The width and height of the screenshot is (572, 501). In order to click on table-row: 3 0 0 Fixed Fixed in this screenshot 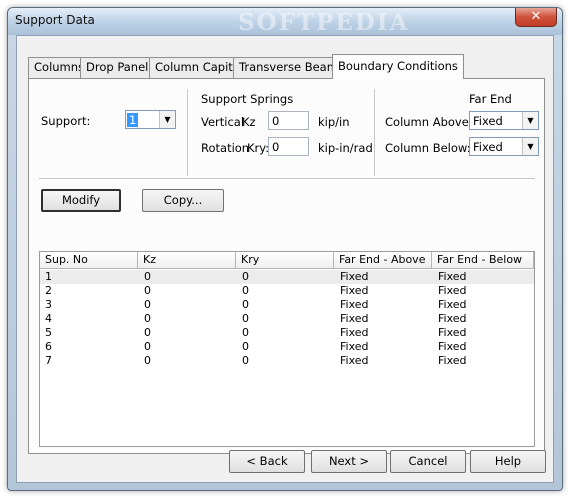, I will do `click(287, 305)`.